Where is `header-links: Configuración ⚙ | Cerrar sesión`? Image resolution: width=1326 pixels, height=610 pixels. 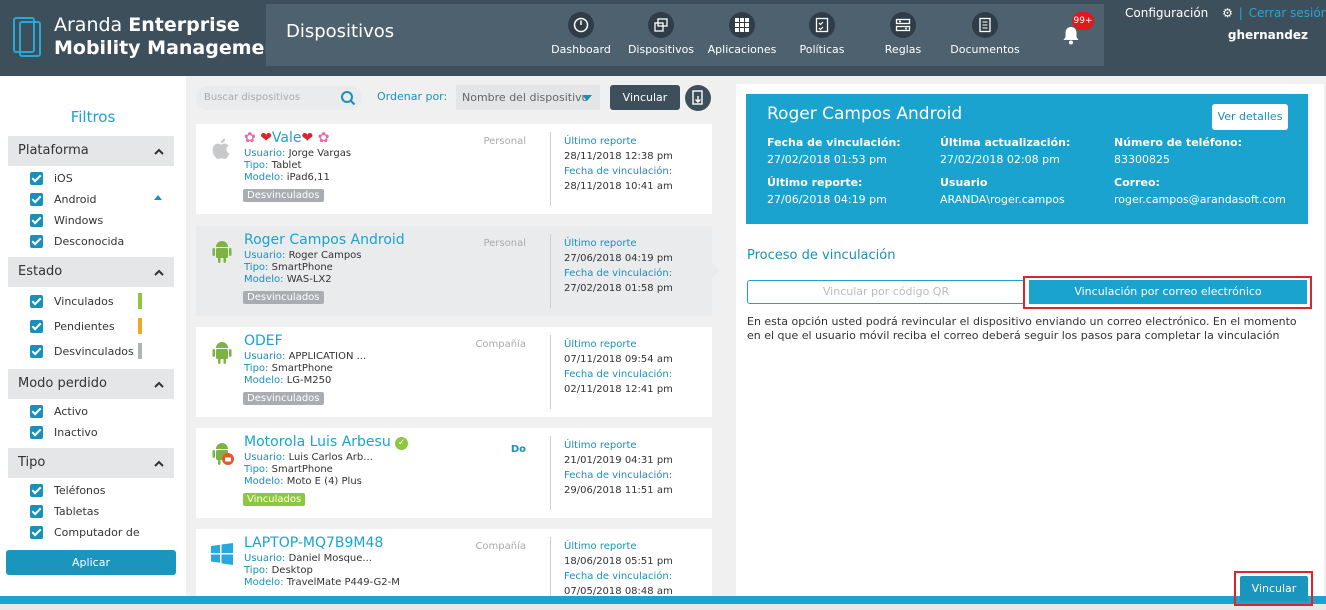 header-links: Configuración ⚙ | Cerrar sesión is located at coordinates (1225, 13).